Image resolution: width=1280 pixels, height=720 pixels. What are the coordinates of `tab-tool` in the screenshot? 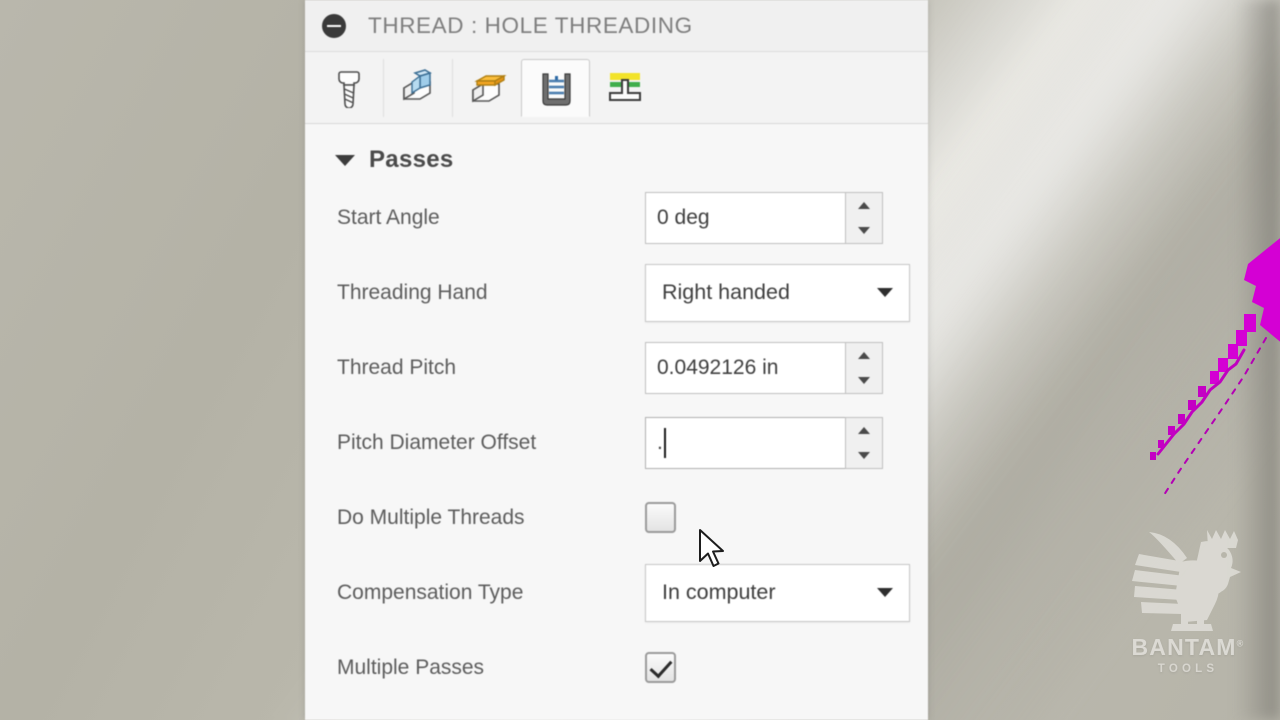 It's located at (348, 88).